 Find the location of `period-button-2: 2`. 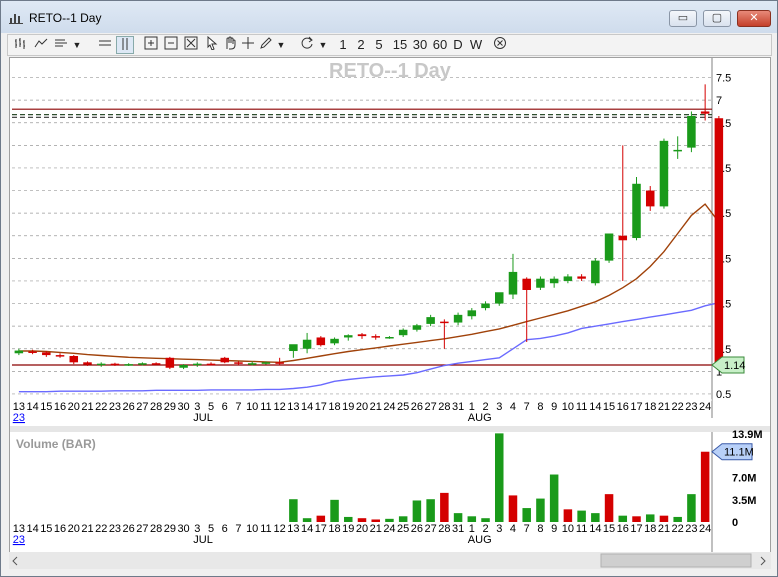

period-button-2: 2 is located at coordinates (361, 45).